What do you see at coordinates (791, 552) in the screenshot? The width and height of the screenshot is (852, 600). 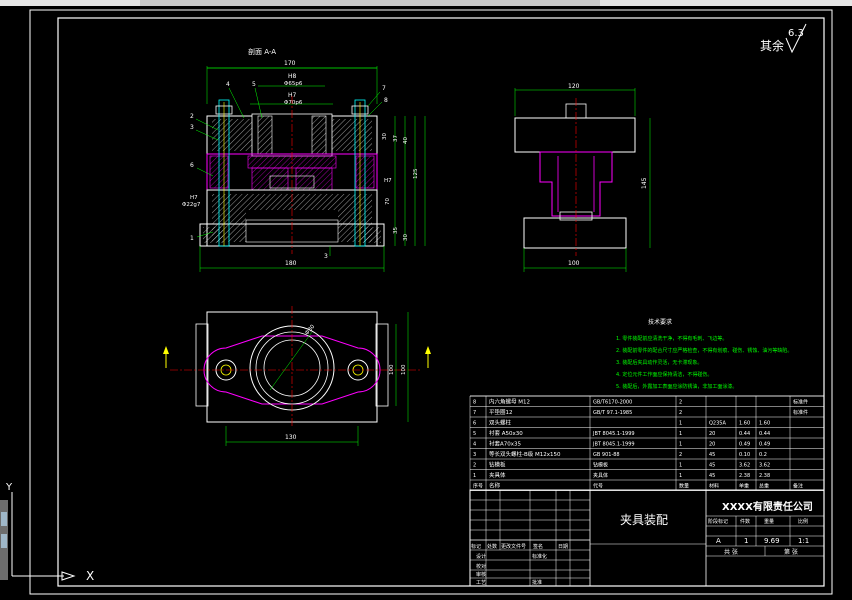 I see `sheet-number: 第 张` at bounding box center [791, 552].